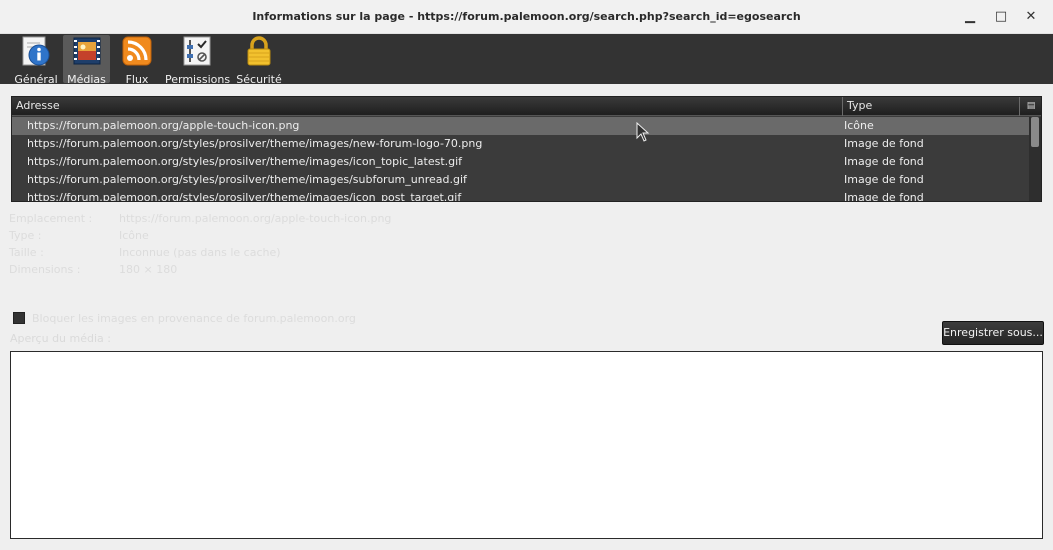 The width and height of the screenshot is (1053, 550). Describe the element at coordinates (200, 252) in the screenshot. I see `size-value: Inconnue (pas dans le cache)` at that location.